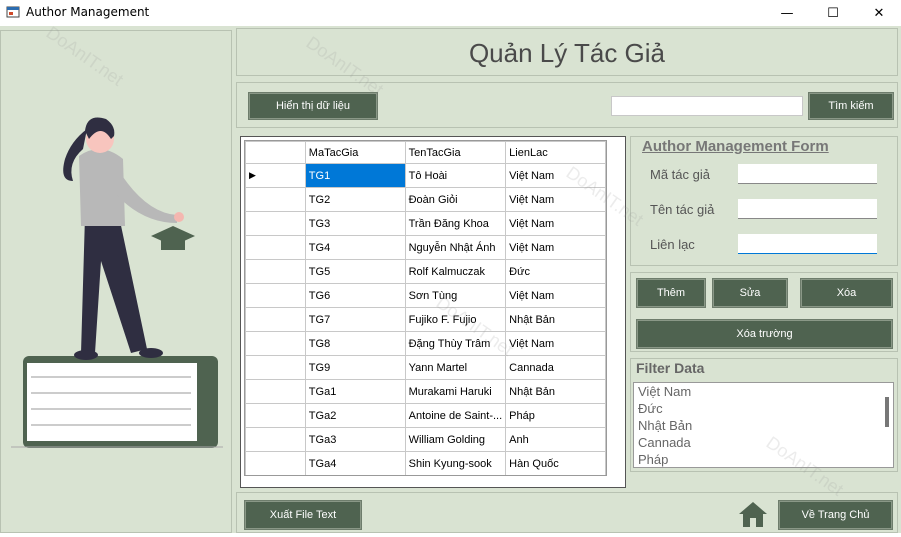  I want to click on edit-button: Sửa, so click(750, 293).